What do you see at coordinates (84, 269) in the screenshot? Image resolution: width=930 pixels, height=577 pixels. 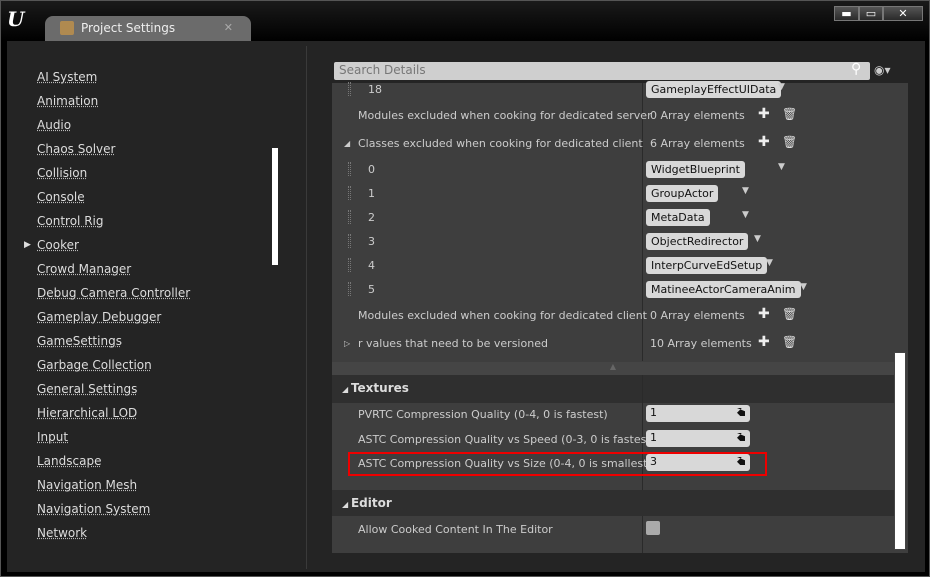 I see `sidebar-item: Crowd Manager` at bounding box center [84, 269].